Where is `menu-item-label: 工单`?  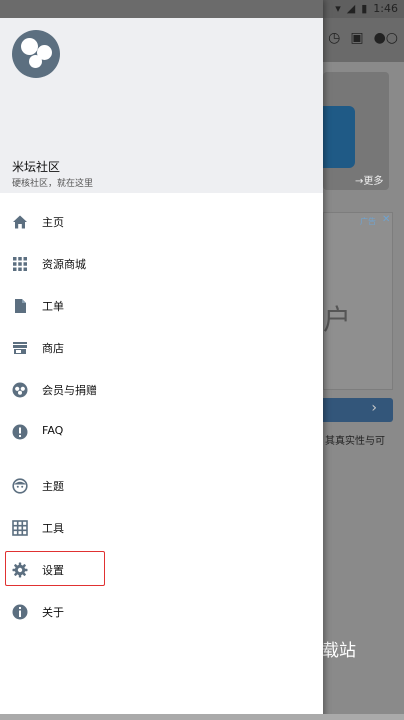
menu-item-label: 工单 is located at coordinates (53, 306).